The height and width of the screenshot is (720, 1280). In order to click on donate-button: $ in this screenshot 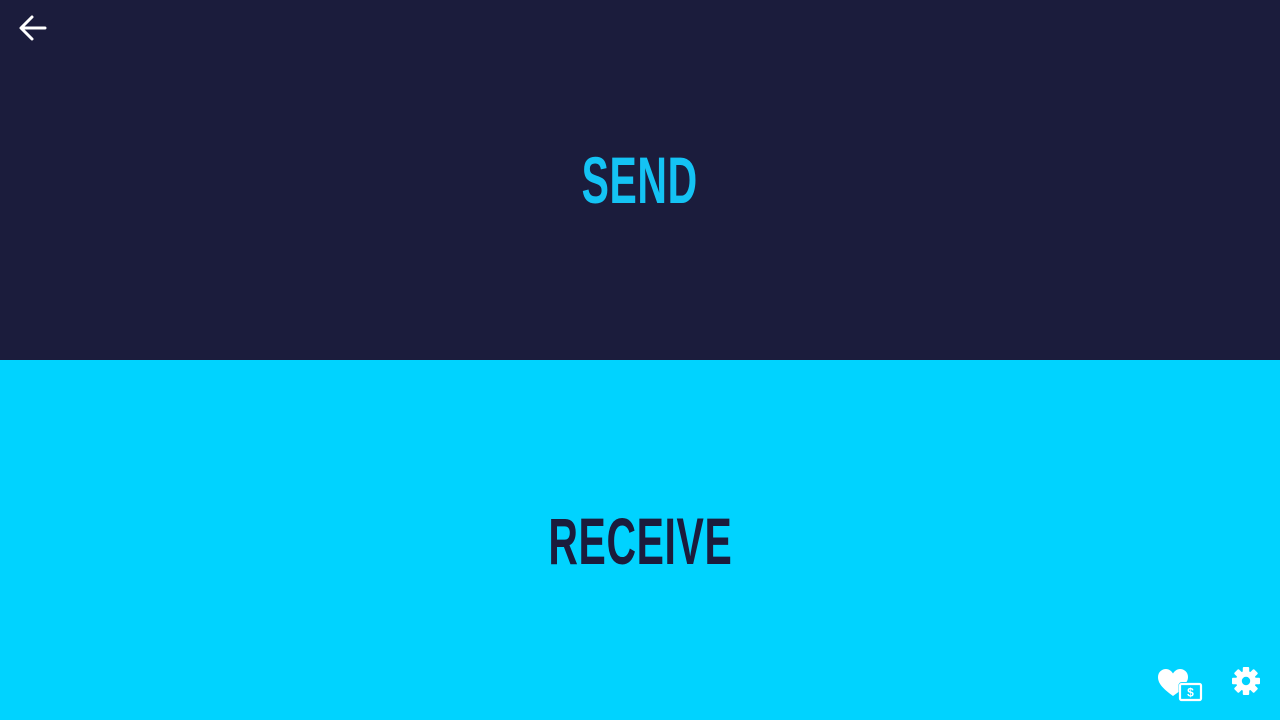, I will do `click(1180, 686)`.